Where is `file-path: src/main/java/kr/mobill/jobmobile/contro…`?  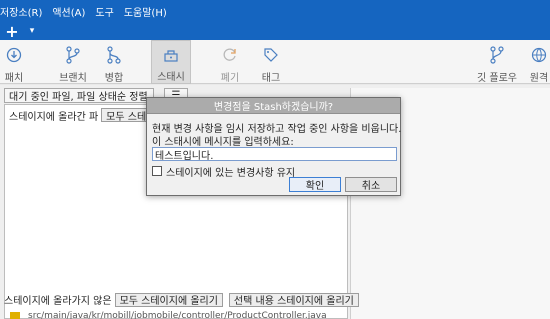 file-path: src/main/java/kr/mobill/jobmobile/contro… is located at coordinates (177, 315).